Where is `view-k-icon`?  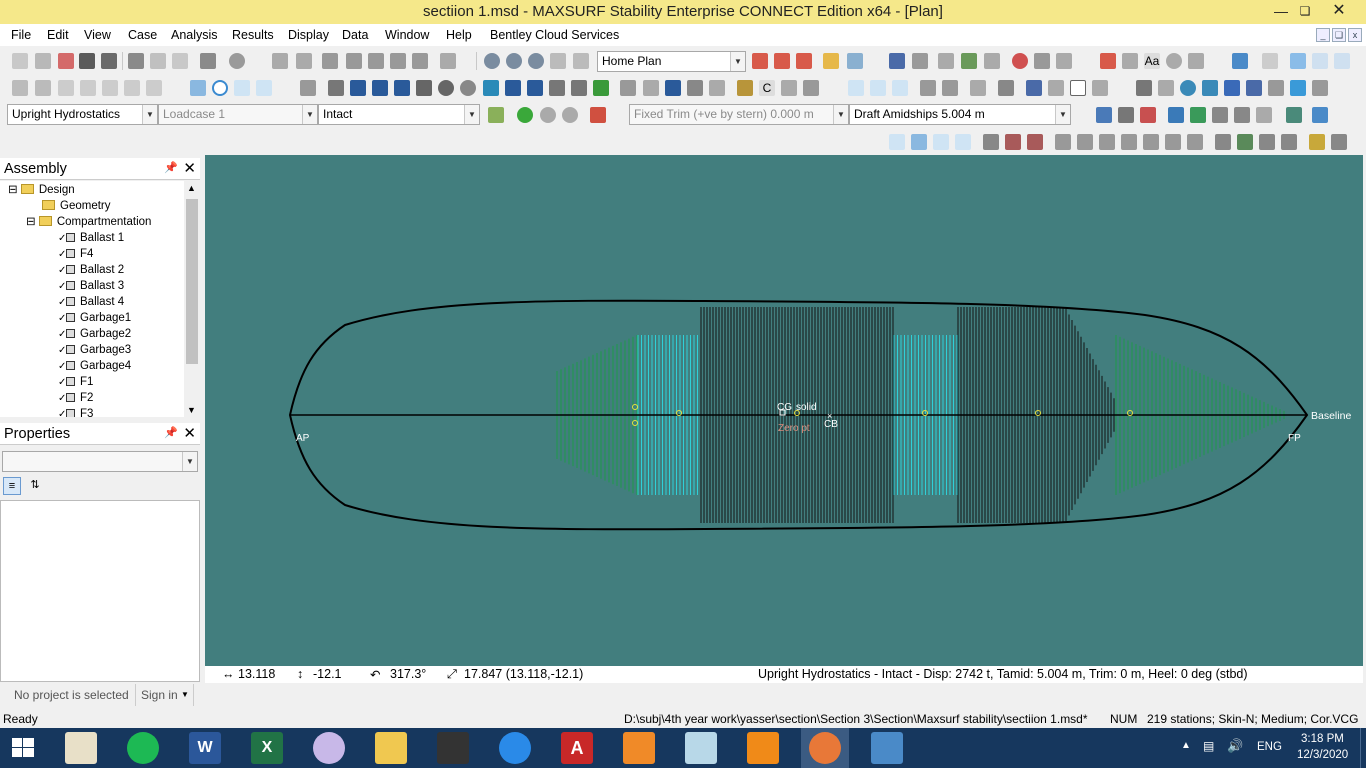 view-k-icon is located at coordinates (1100, 88).